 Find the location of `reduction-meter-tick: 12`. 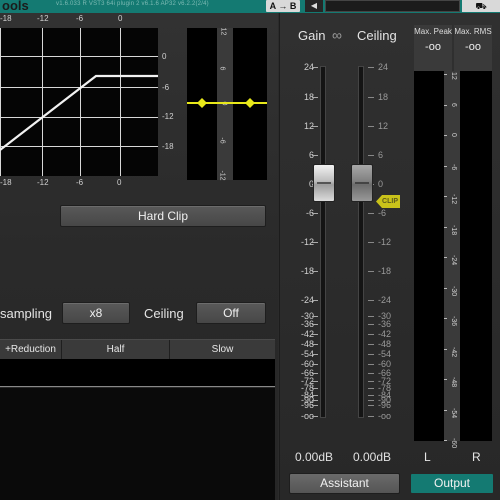

reduction-meter-tick: 12 is located at coordinates (223, 31).